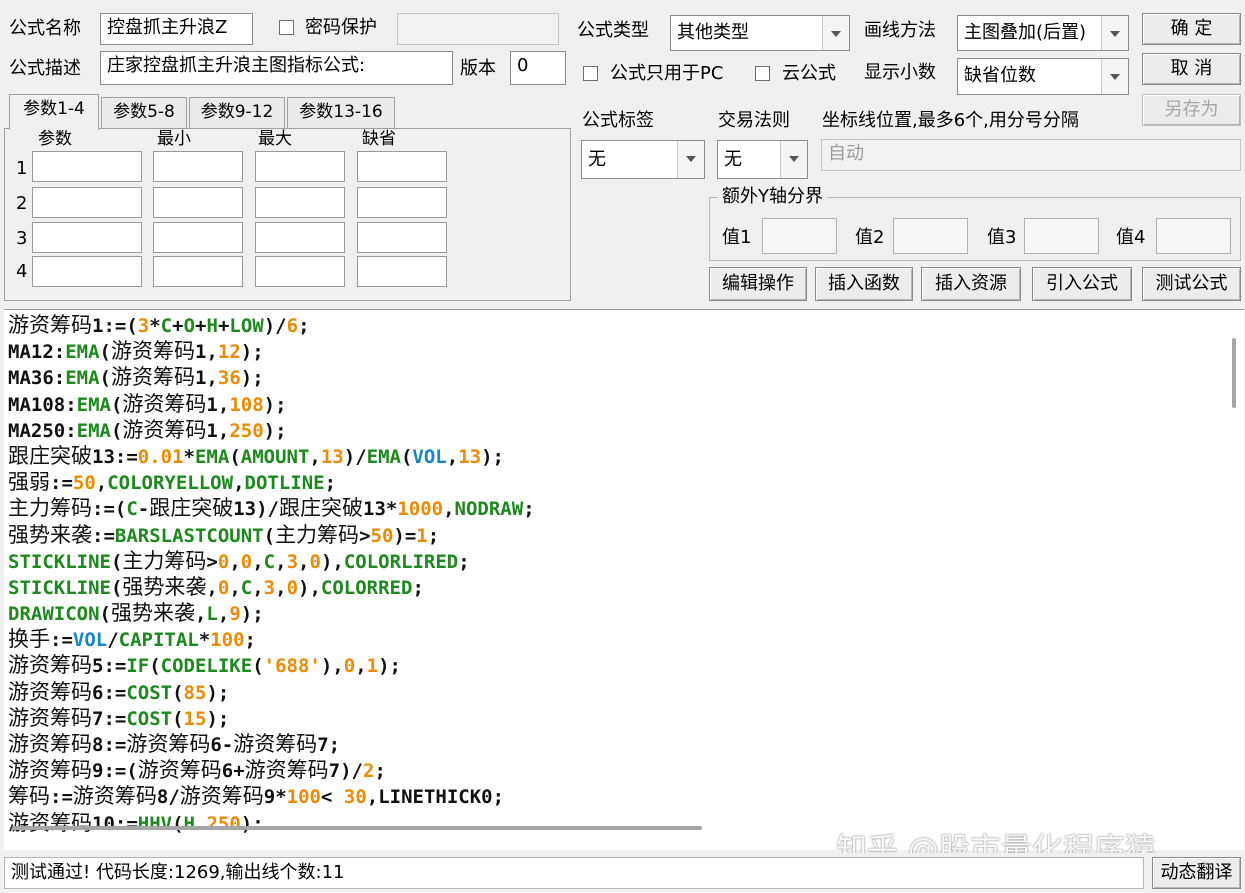  What do you see at coordinates (303, 797) in the screenshot?
I see `code-token: 100` at bounding box center [303, 797].